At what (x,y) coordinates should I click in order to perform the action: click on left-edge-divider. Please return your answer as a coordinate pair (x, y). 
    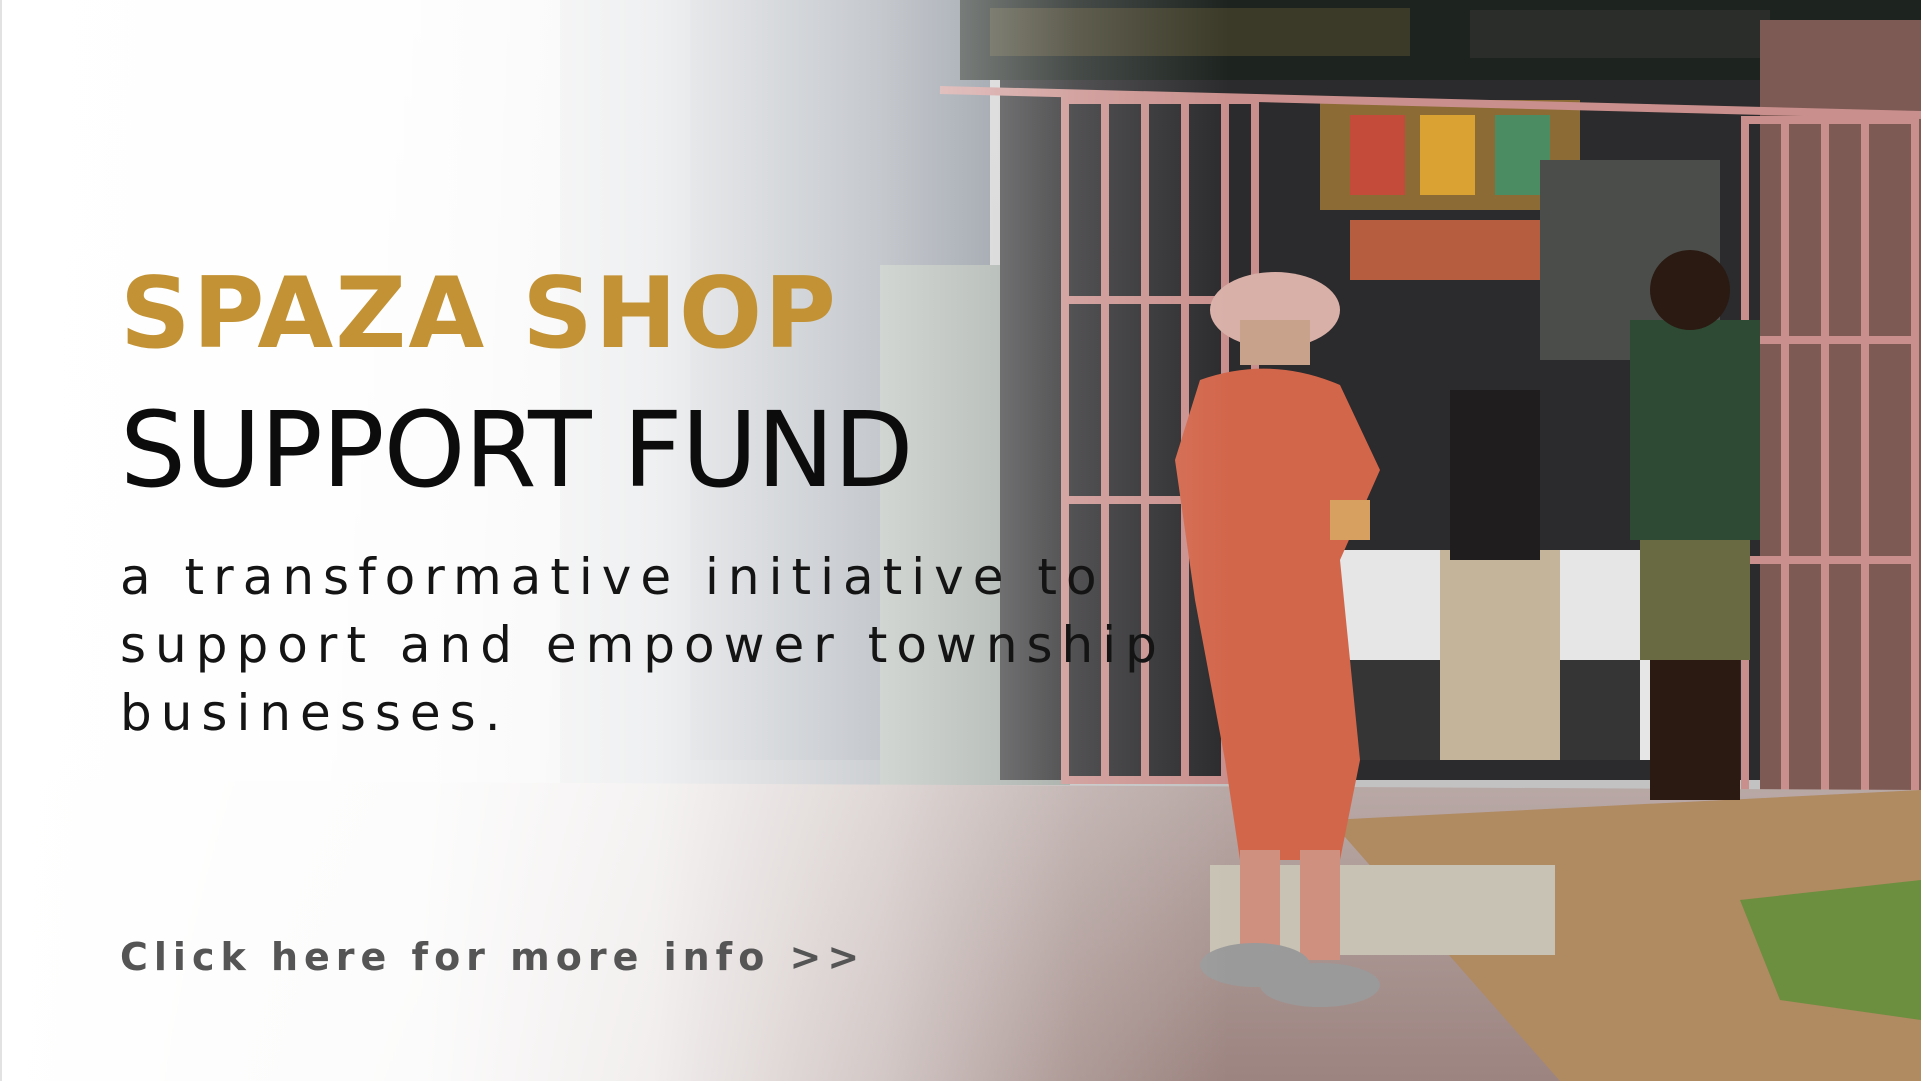
    Looking at the image, I should click on (1, 540).